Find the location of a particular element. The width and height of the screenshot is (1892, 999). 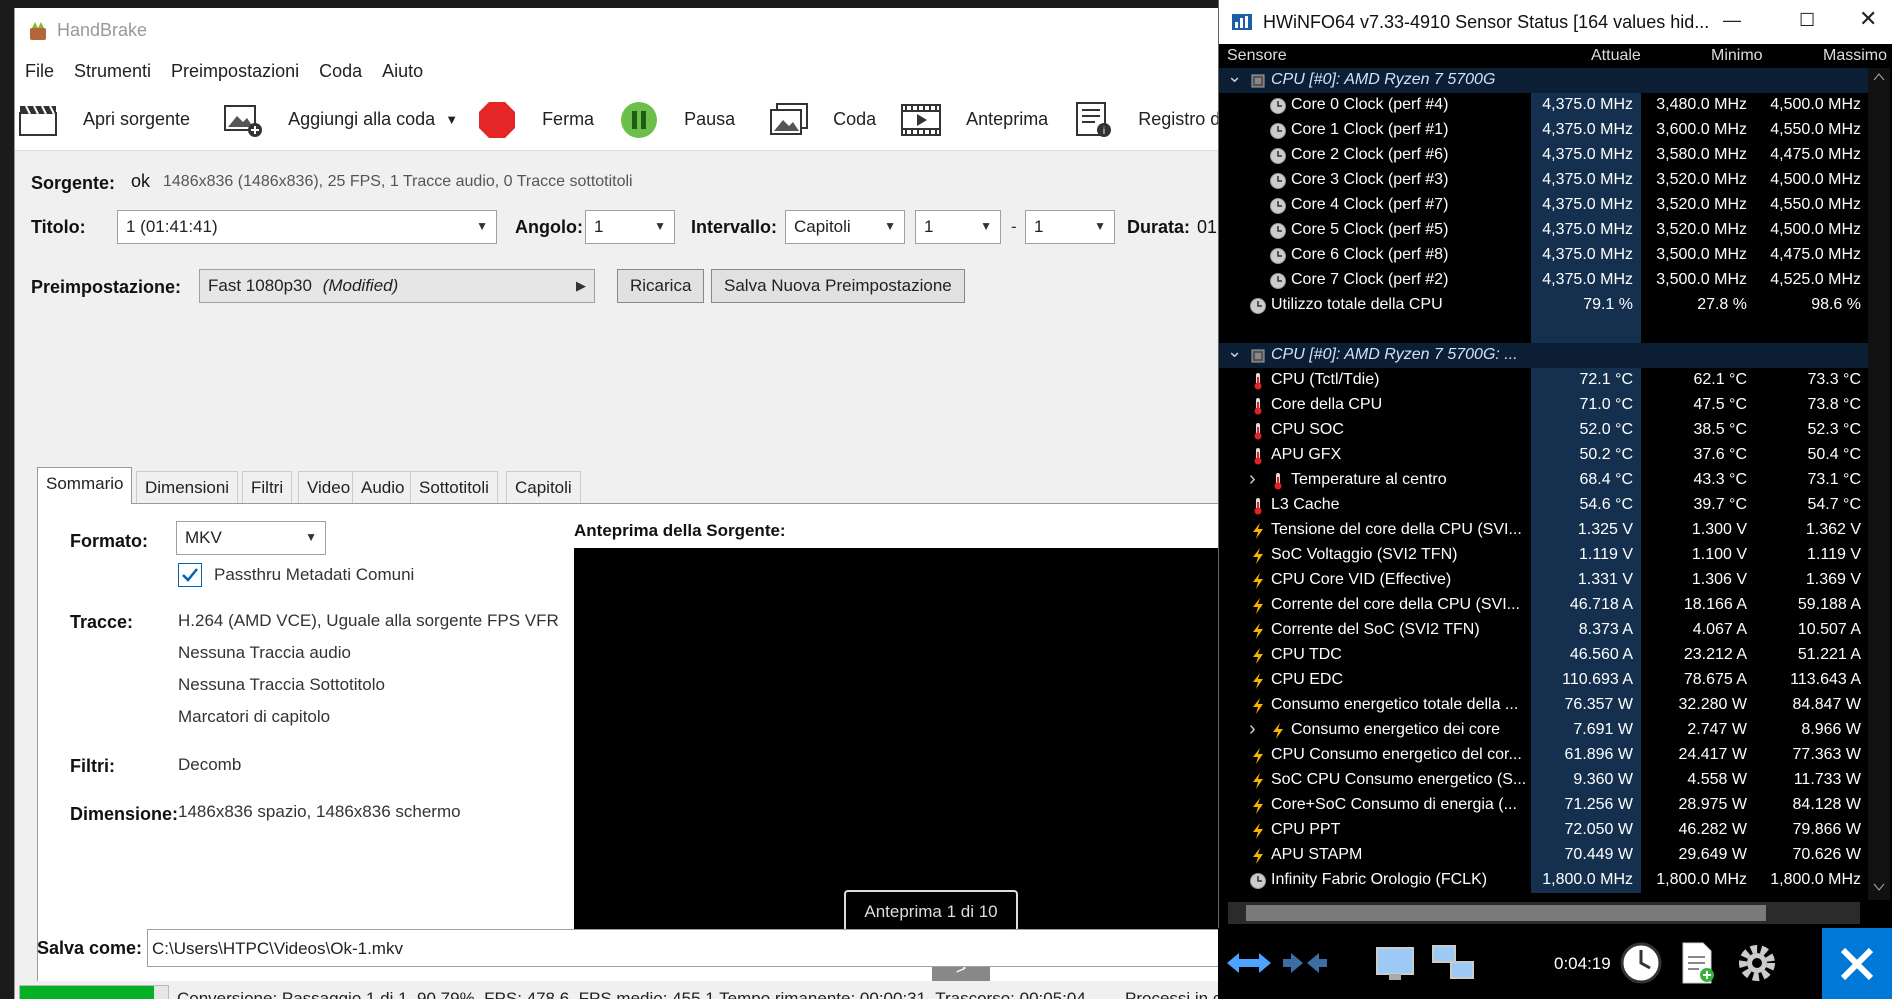

column-minimum: Minimo is located at coordinates (1737, 56).